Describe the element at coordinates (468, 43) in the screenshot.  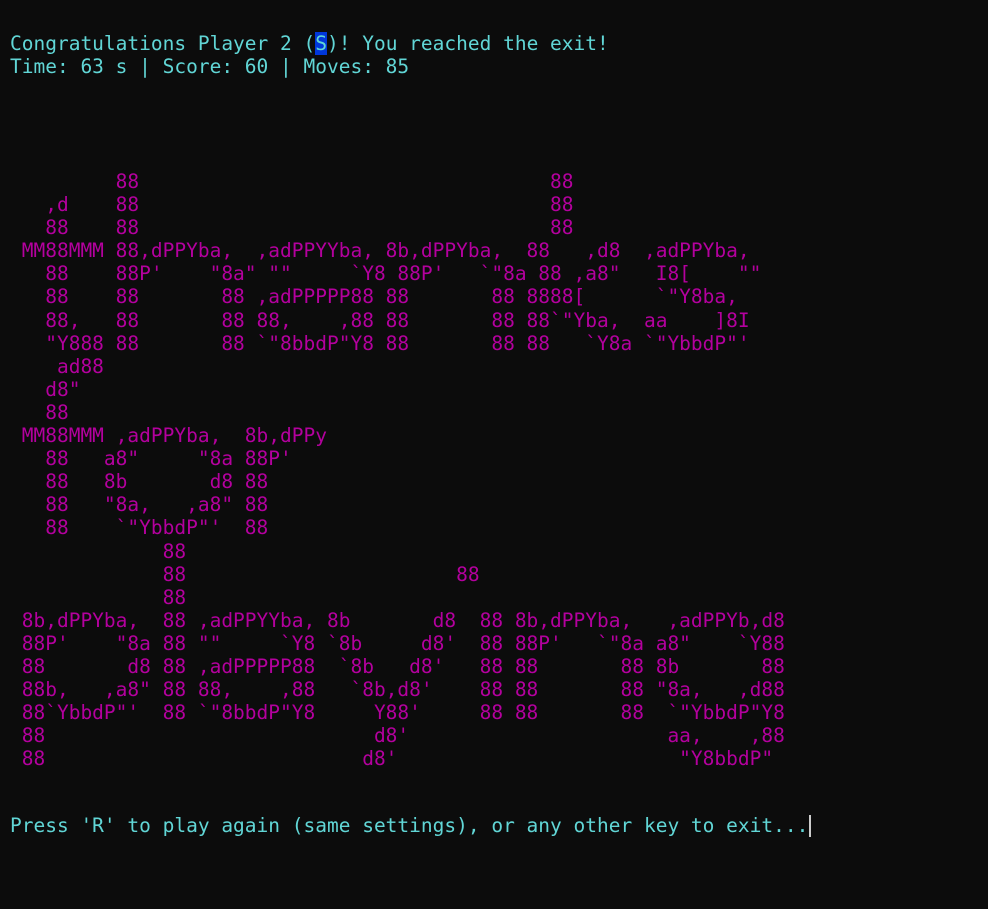
I see `congrats-text-end: )! You reached the exit!` at that location.